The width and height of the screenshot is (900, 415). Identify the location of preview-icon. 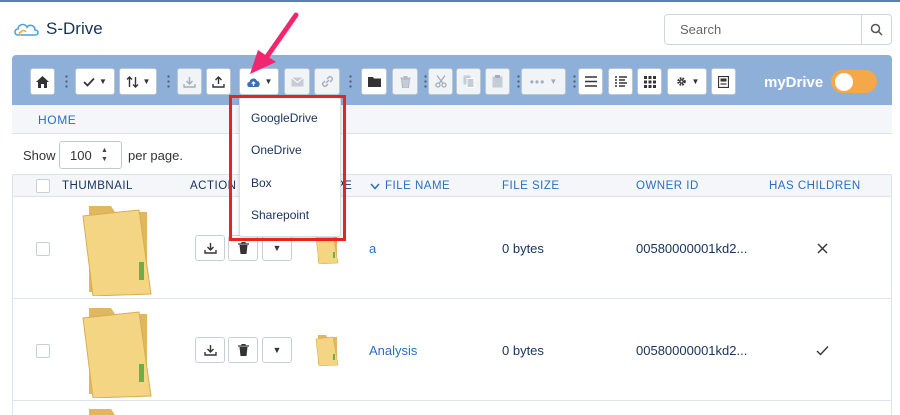
(723, 81).